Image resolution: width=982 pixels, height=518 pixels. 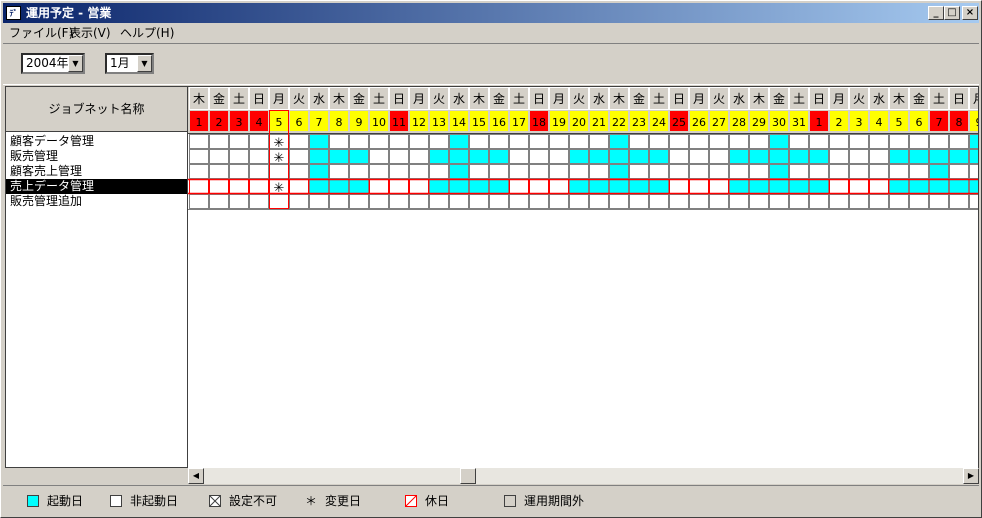 What do you see at coordinates (583, 476) in the screenshot?
I see `horizontal-scrollbar: ◀ ▶` at bounding box center [583, 476].